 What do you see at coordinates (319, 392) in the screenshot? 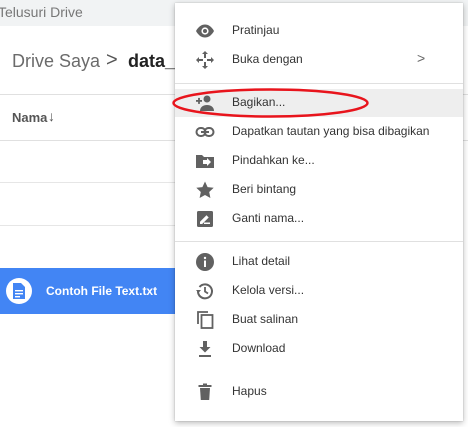
I see `menu-item-delete: Hapus` at bounding box center [319, 392].